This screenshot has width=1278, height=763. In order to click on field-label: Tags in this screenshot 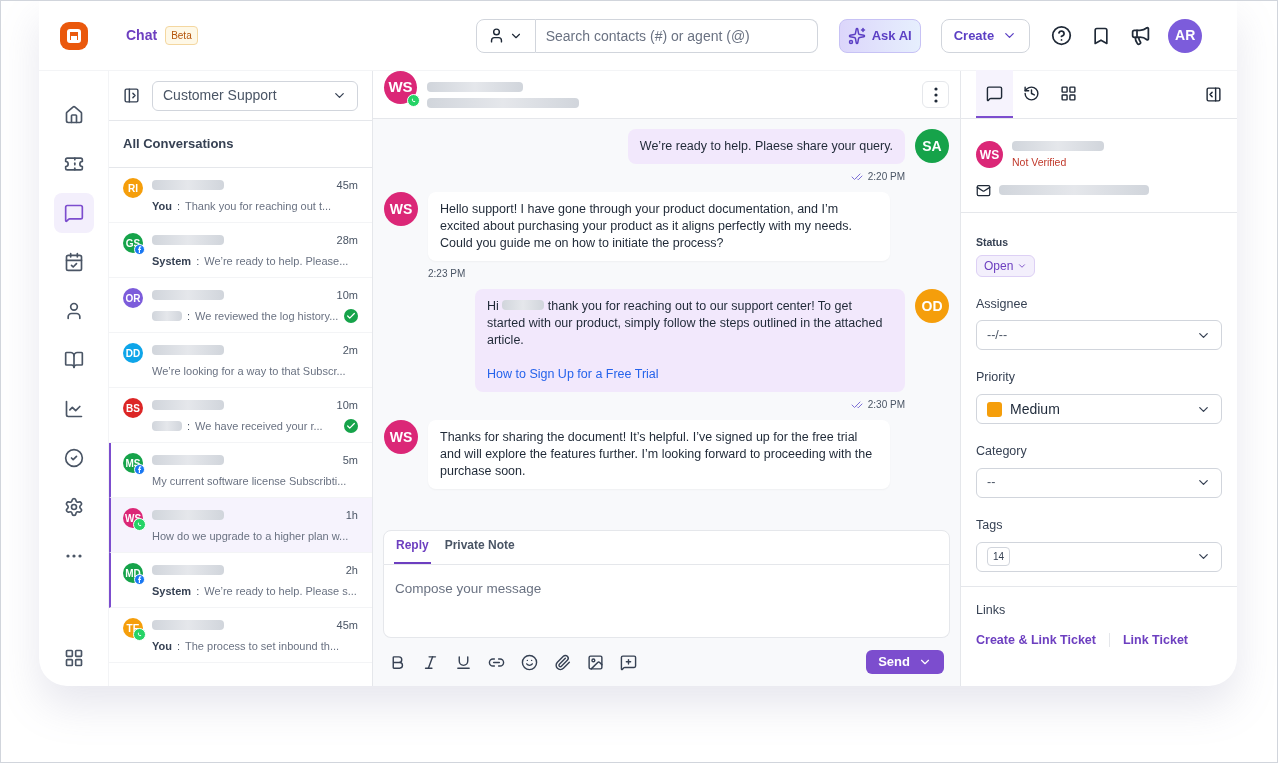, I will do `click(990, 525)`.